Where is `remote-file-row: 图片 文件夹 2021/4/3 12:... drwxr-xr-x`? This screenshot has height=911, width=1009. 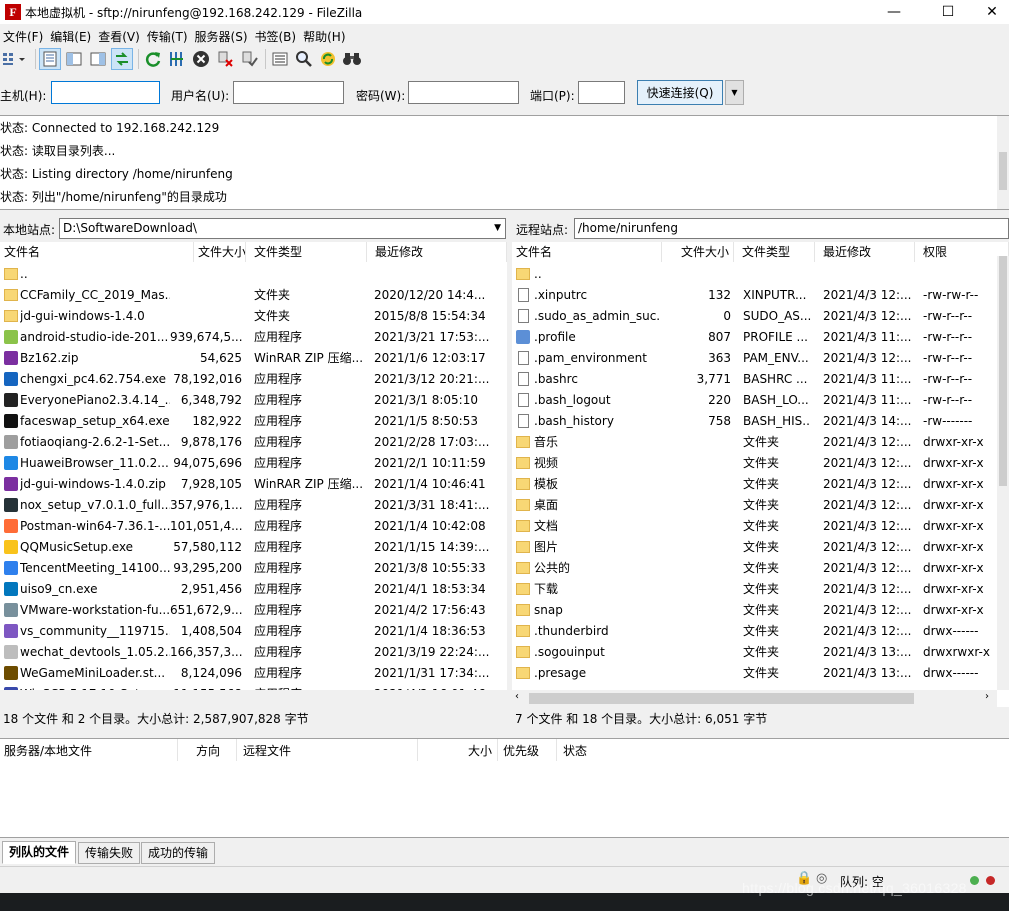 remote-file-row: 图片 文件夹 2021/4/3 12:... drwxr-xr-x is located at coordinates (760, 547).